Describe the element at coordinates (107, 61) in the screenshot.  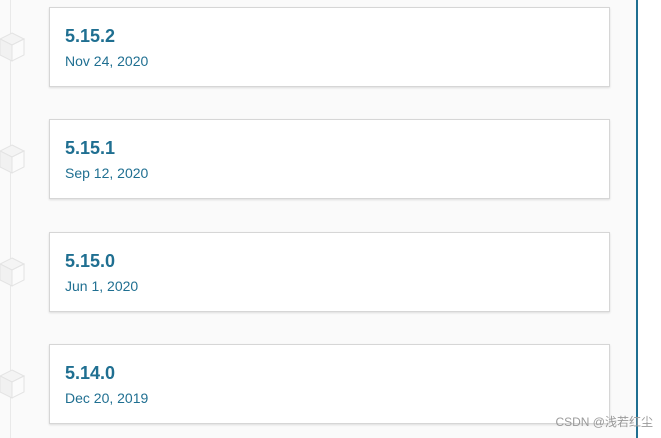
I see `release-date: Nov 24, 2020` at that location.